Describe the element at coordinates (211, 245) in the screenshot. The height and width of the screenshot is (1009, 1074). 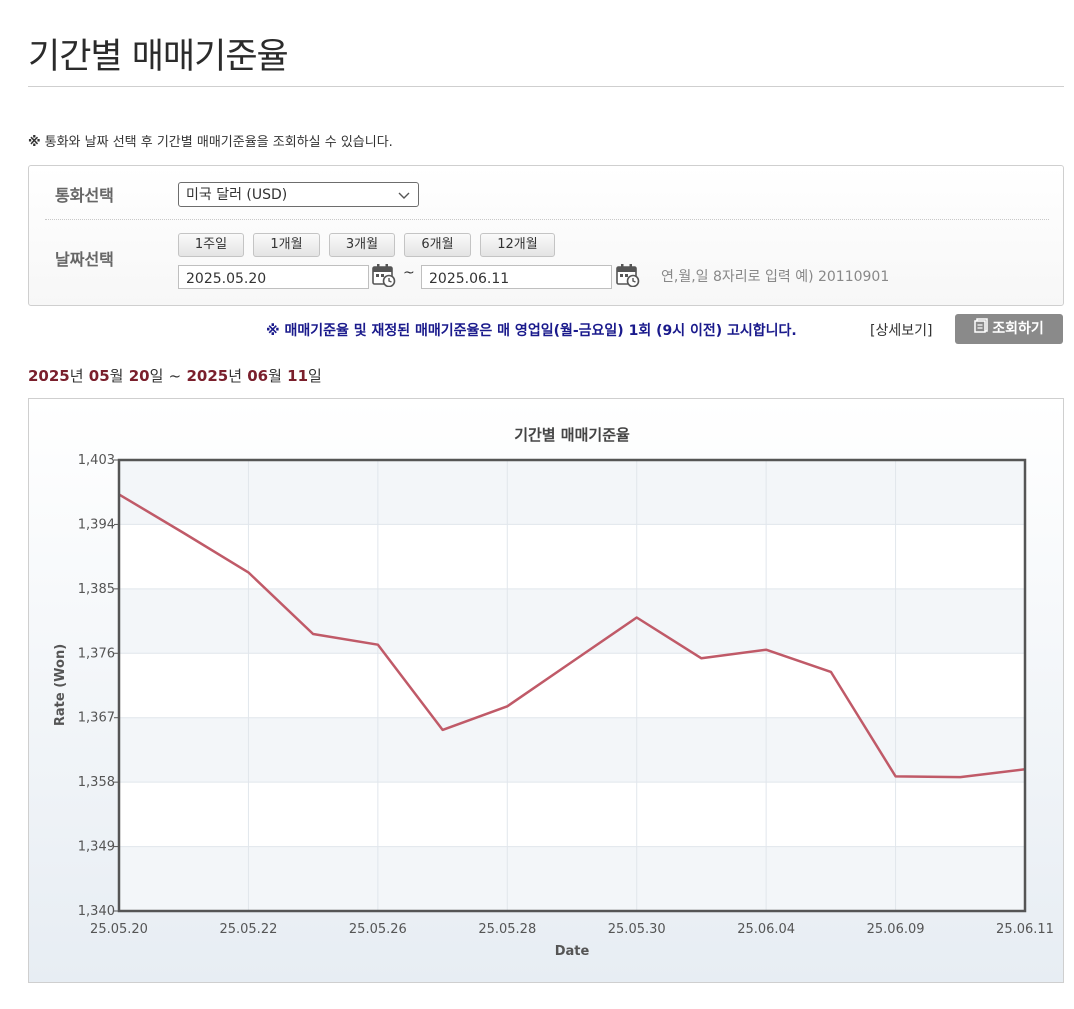
I see `period-1week-button: 1주일` at that location.